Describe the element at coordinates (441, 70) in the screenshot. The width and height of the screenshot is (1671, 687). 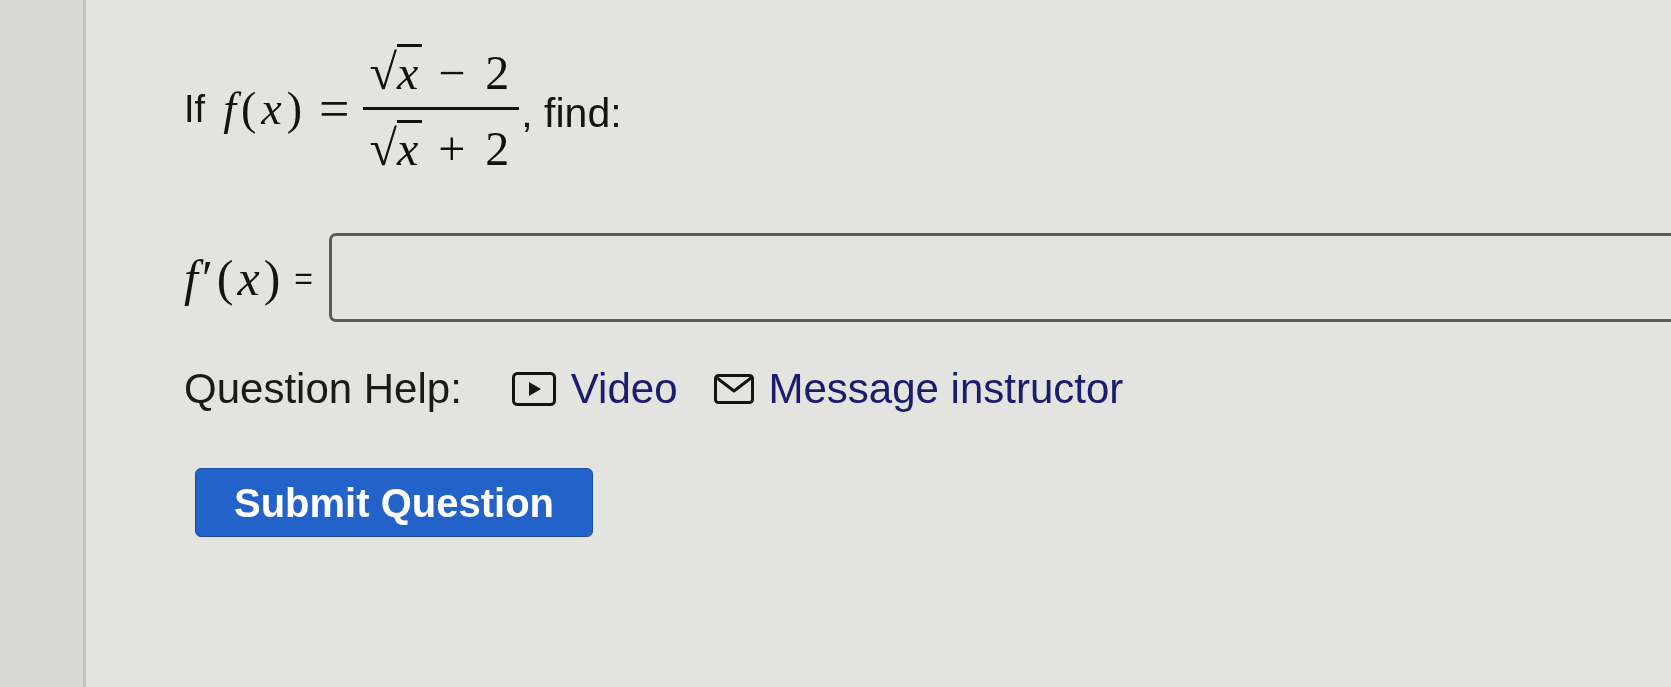
I see `fraction-numerator: √x − 2` at that location.